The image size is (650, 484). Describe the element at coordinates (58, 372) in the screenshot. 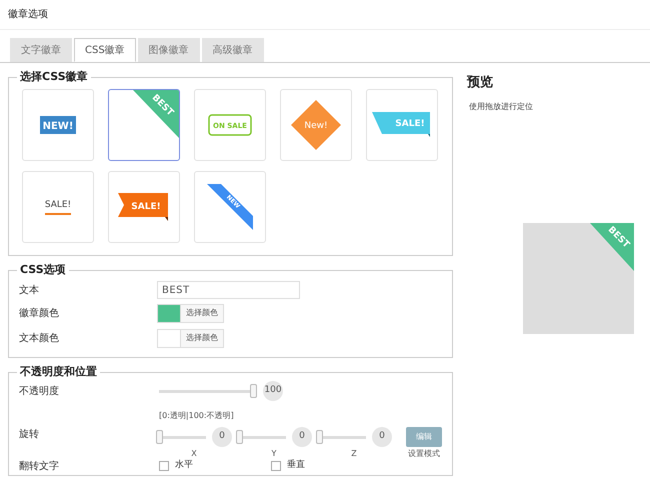

I see `section-legend: 不透明度和位置` at that location.